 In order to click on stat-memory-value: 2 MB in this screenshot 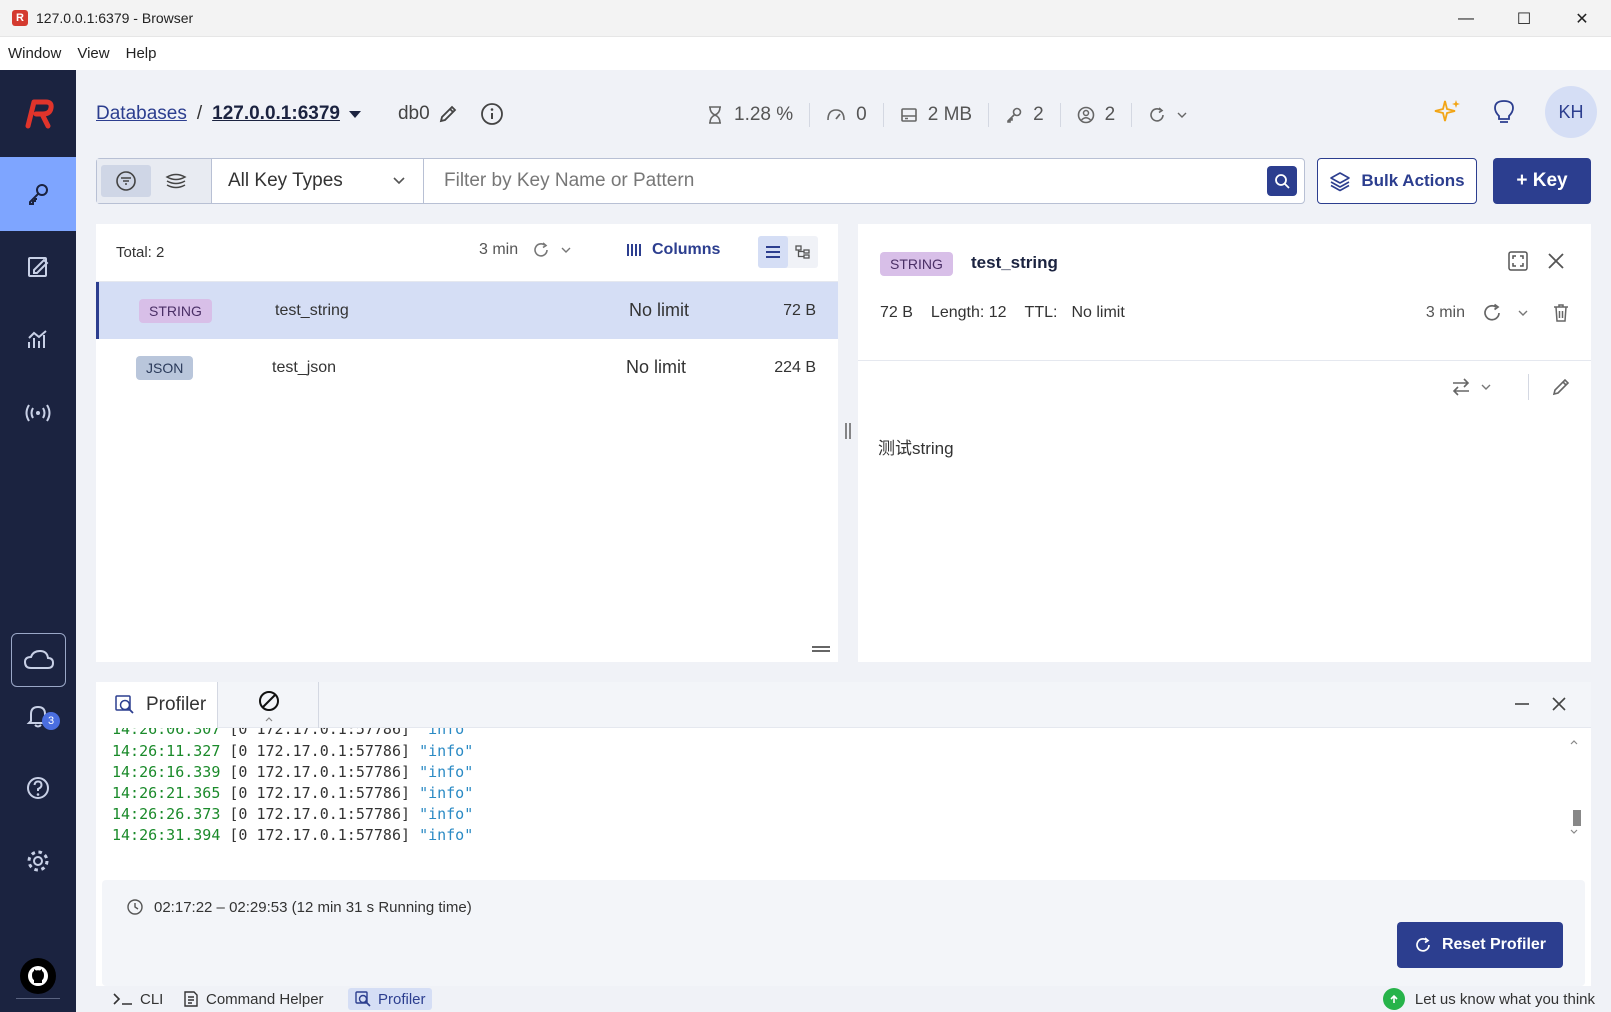, I will do `click(950, 114)`.